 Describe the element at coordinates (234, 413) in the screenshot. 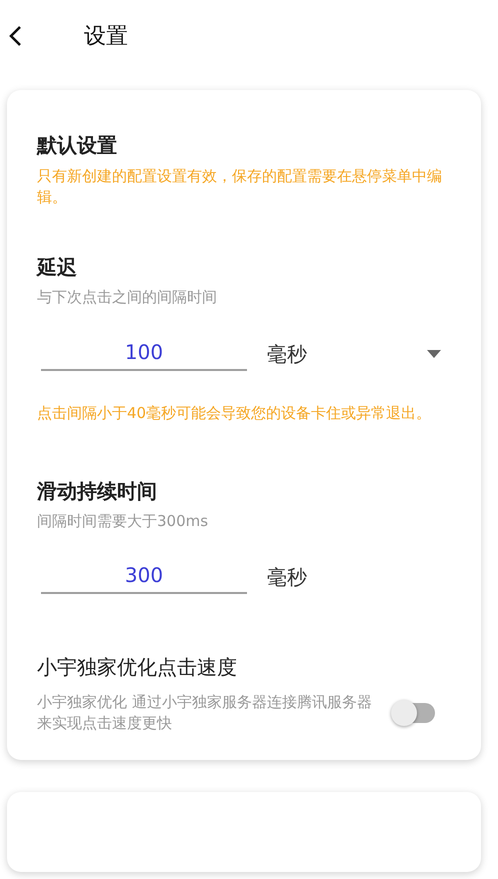

I see `warning-note: 点击间隔小于40毫秒可能会导致您的设备卡住或异常退出。` at that location.